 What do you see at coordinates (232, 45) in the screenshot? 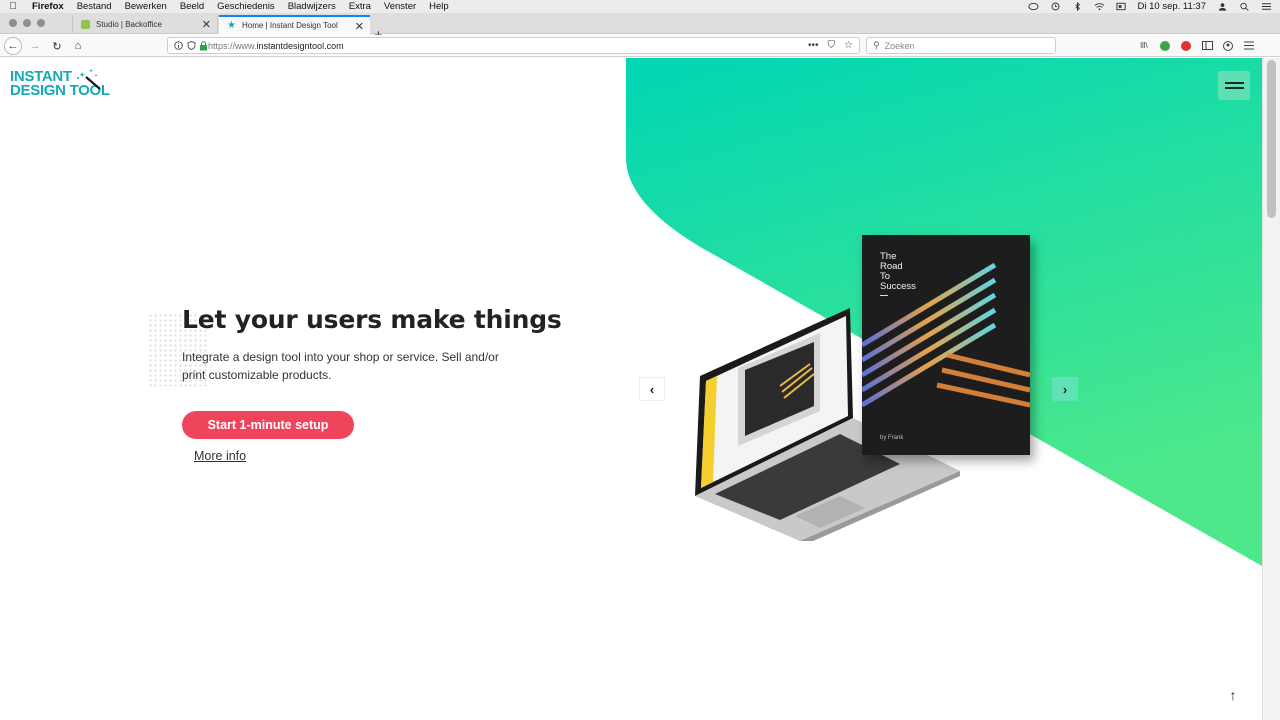
I see `url-prefix: https://www.` at bounding box center [232, 45].